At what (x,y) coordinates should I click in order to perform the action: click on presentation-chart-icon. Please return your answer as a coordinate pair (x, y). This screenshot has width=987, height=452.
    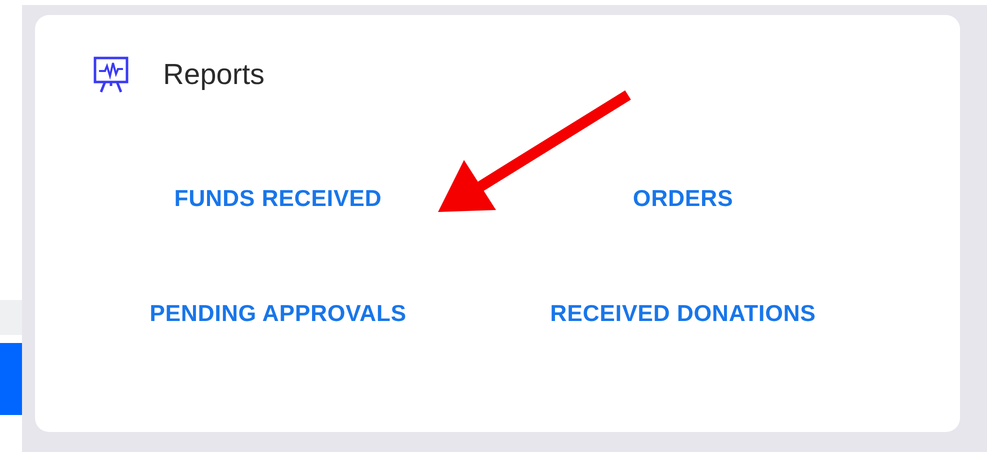
    Looking at the image, I should click on (111, 75).